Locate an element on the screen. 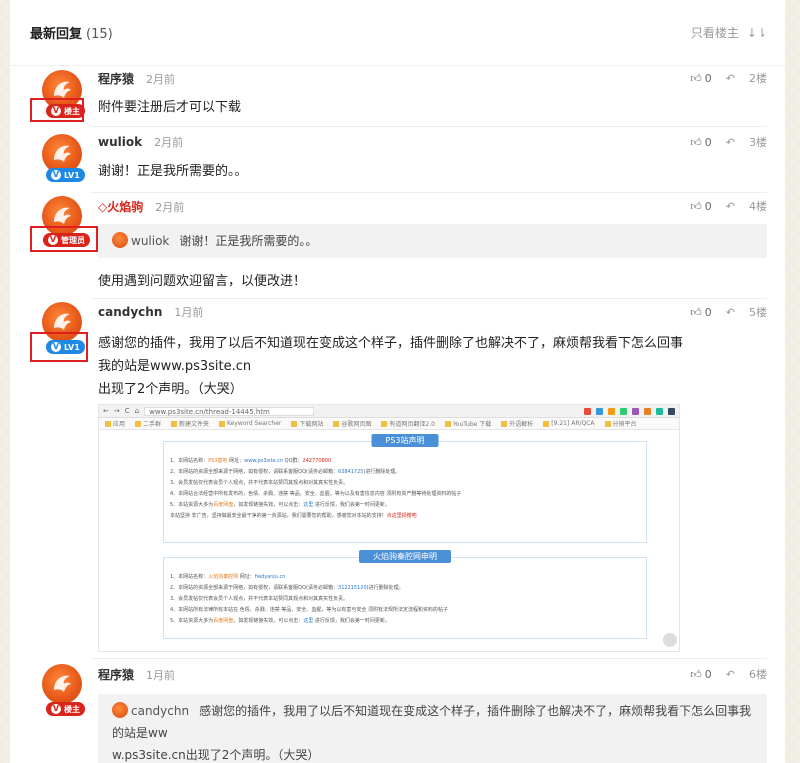 This screenshot has height=763, width=800. gem-icon: ◇ is located at coordinates (103, 207).